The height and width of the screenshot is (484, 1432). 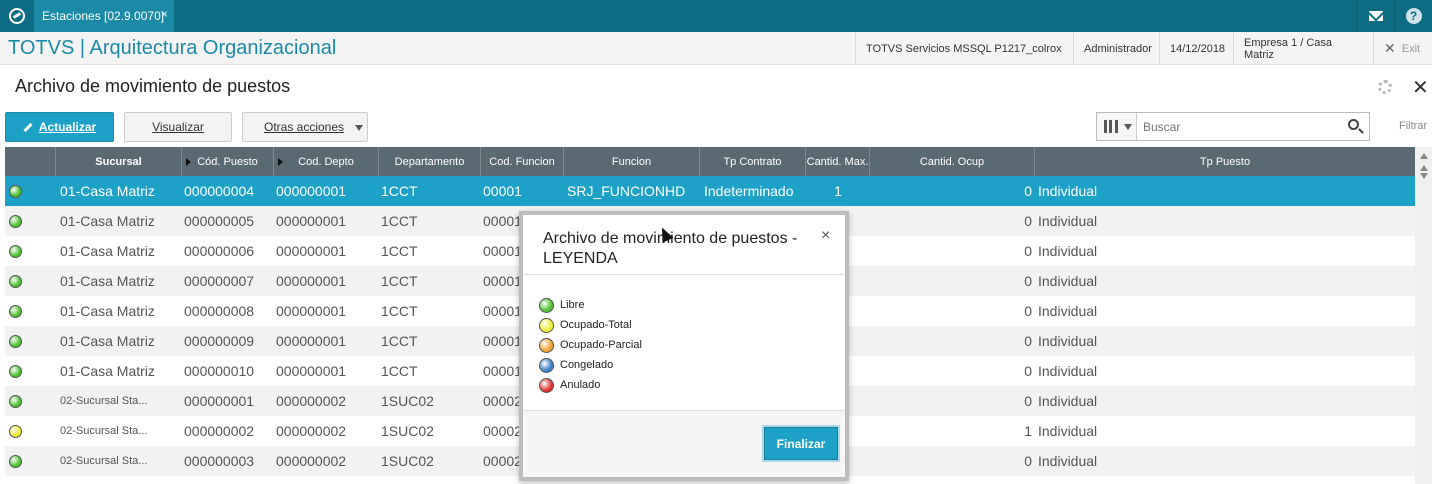 What do you see at coordinates (561, 305) in the screenshot?
I see `legend-item: Libre` at bounding box center [561, 305].